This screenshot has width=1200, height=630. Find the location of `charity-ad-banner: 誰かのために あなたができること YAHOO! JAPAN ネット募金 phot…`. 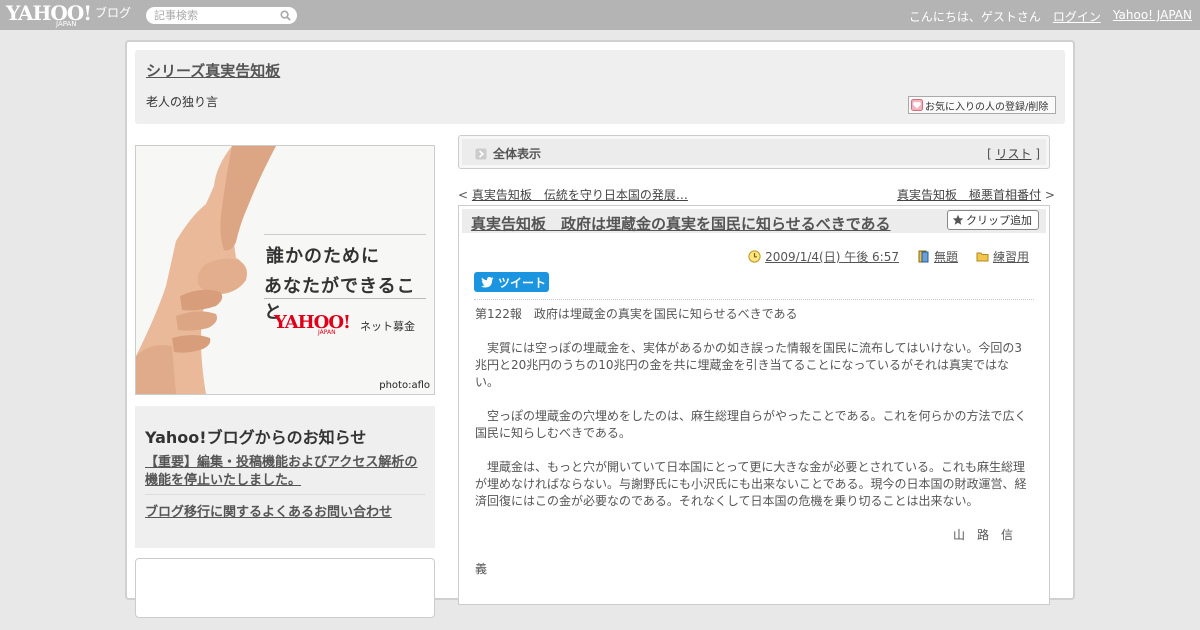

charity-ad-banner: 誰かのために あなたができること YAHOO! JAPAN ネット募金 phot… is located at coordinates (285, 270).